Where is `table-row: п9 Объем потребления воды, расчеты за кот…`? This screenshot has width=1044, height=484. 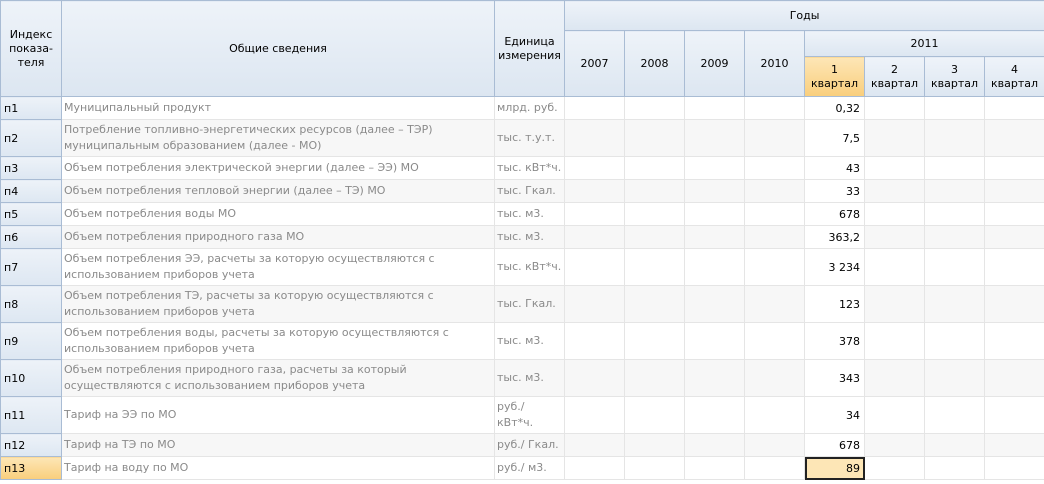 table-row: п9 Объем потребления воды, расчеты за кот… is located at coordinates (522, 341).